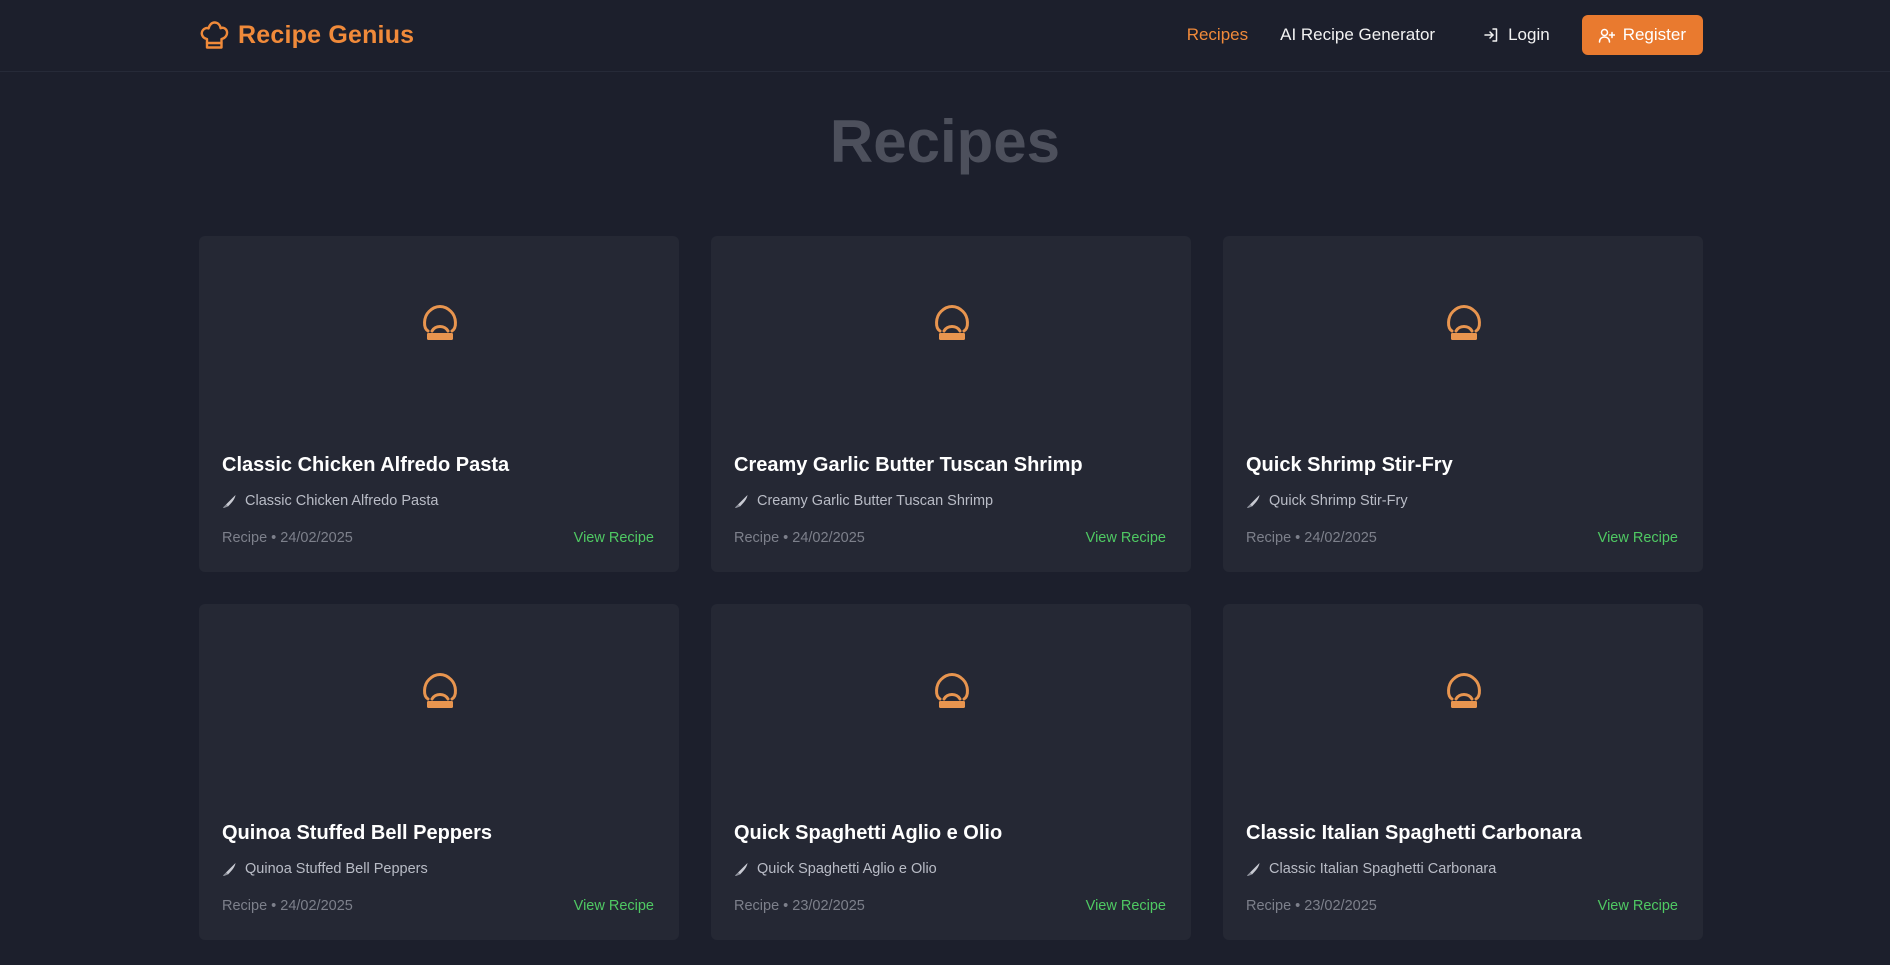  What do you see at coordinates (945, 141) in the screenshot?
I see `page-title: Recipes` at bounding box center [945, 141].